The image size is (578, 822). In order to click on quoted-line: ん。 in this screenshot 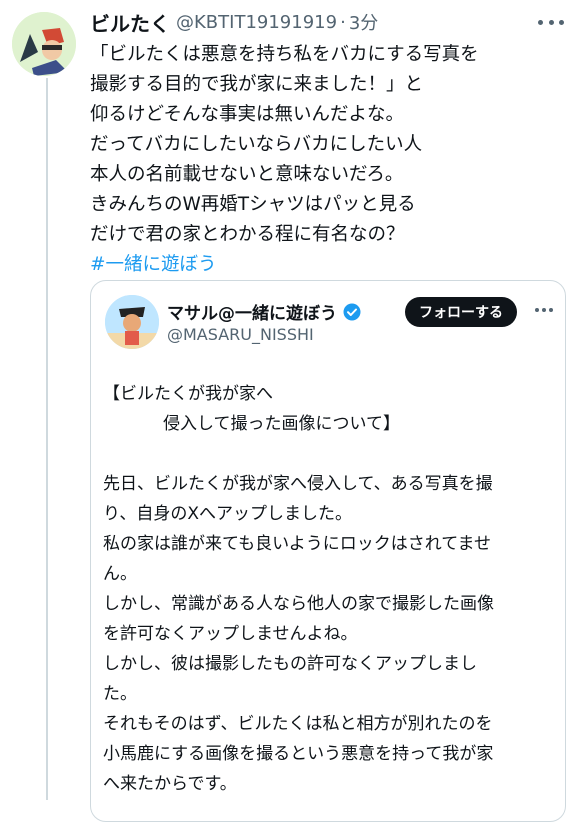, I will do `click(120, 574)`.